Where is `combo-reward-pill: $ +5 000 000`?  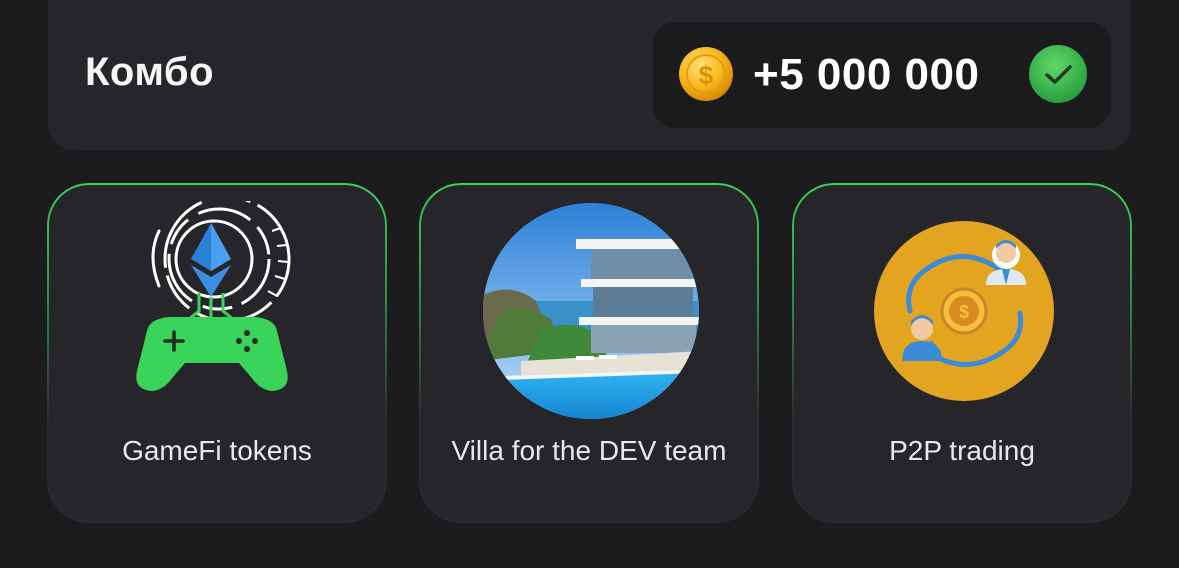
combo-reward-pill: $ +5 000 000 is located at coordinates (882, 75).